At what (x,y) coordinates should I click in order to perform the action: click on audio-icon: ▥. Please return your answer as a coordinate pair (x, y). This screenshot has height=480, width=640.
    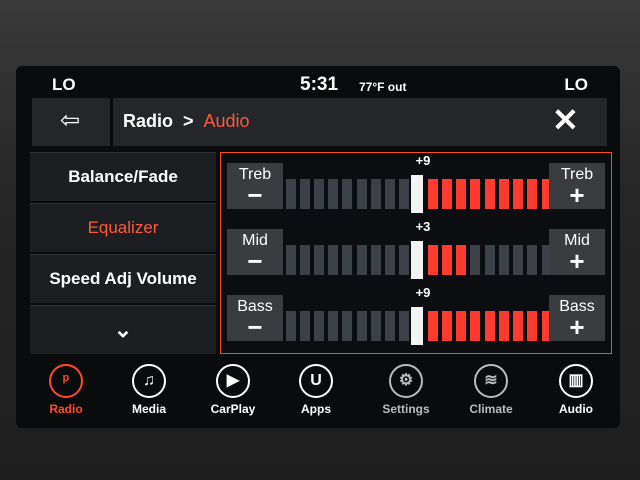
    Looking at the image, I should click on (576, 381).